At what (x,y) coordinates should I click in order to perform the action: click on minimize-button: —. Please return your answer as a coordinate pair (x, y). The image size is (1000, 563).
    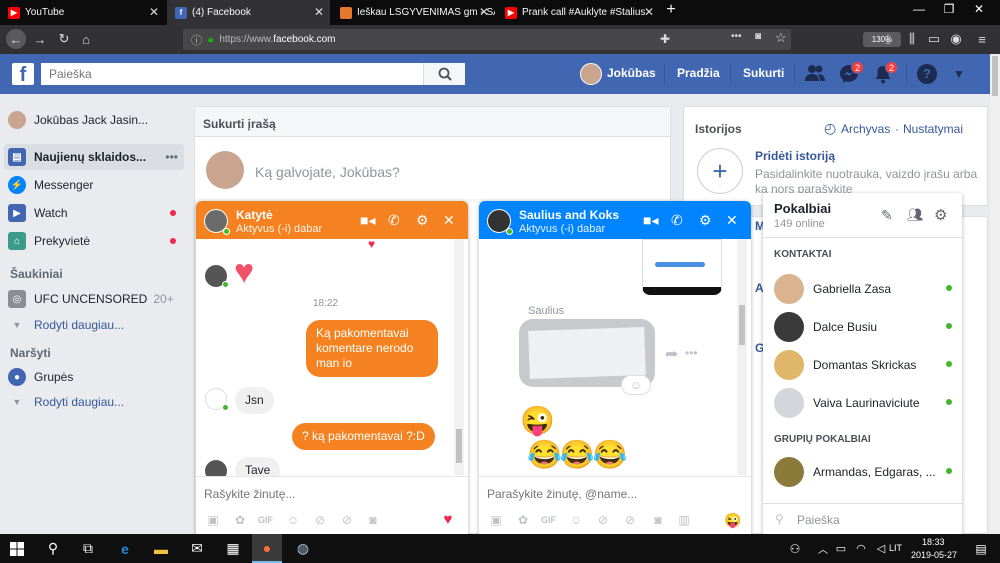
    Looking at the image, I should click on (919, 9).